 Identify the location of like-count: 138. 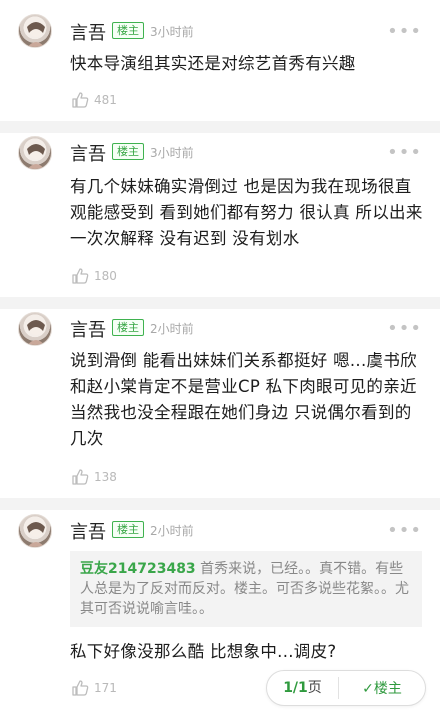
(105, 477).